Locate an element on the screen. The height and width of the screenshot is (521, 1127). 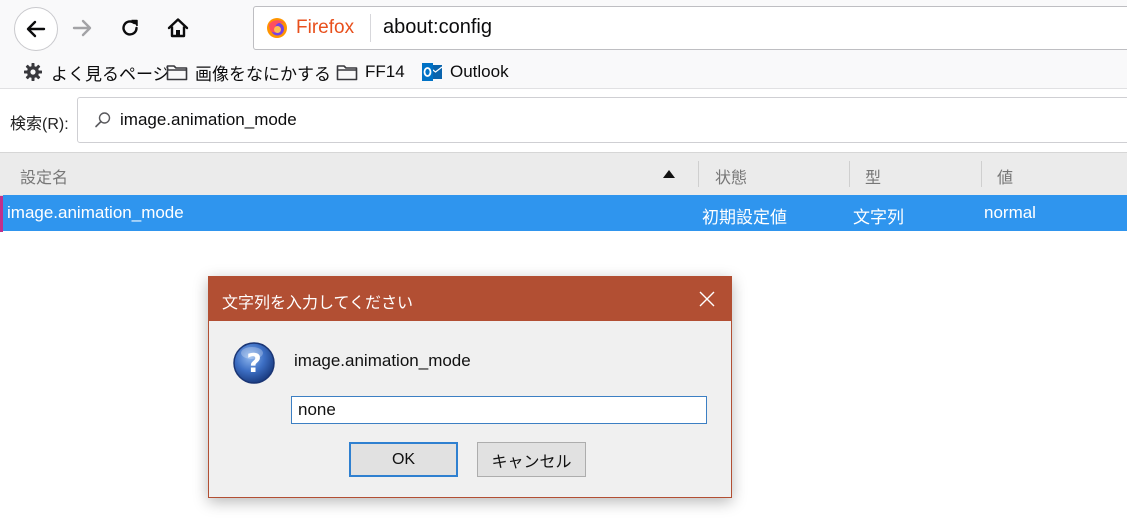
bookmark-outlook: Outlook is located at coordinates (465, 72).